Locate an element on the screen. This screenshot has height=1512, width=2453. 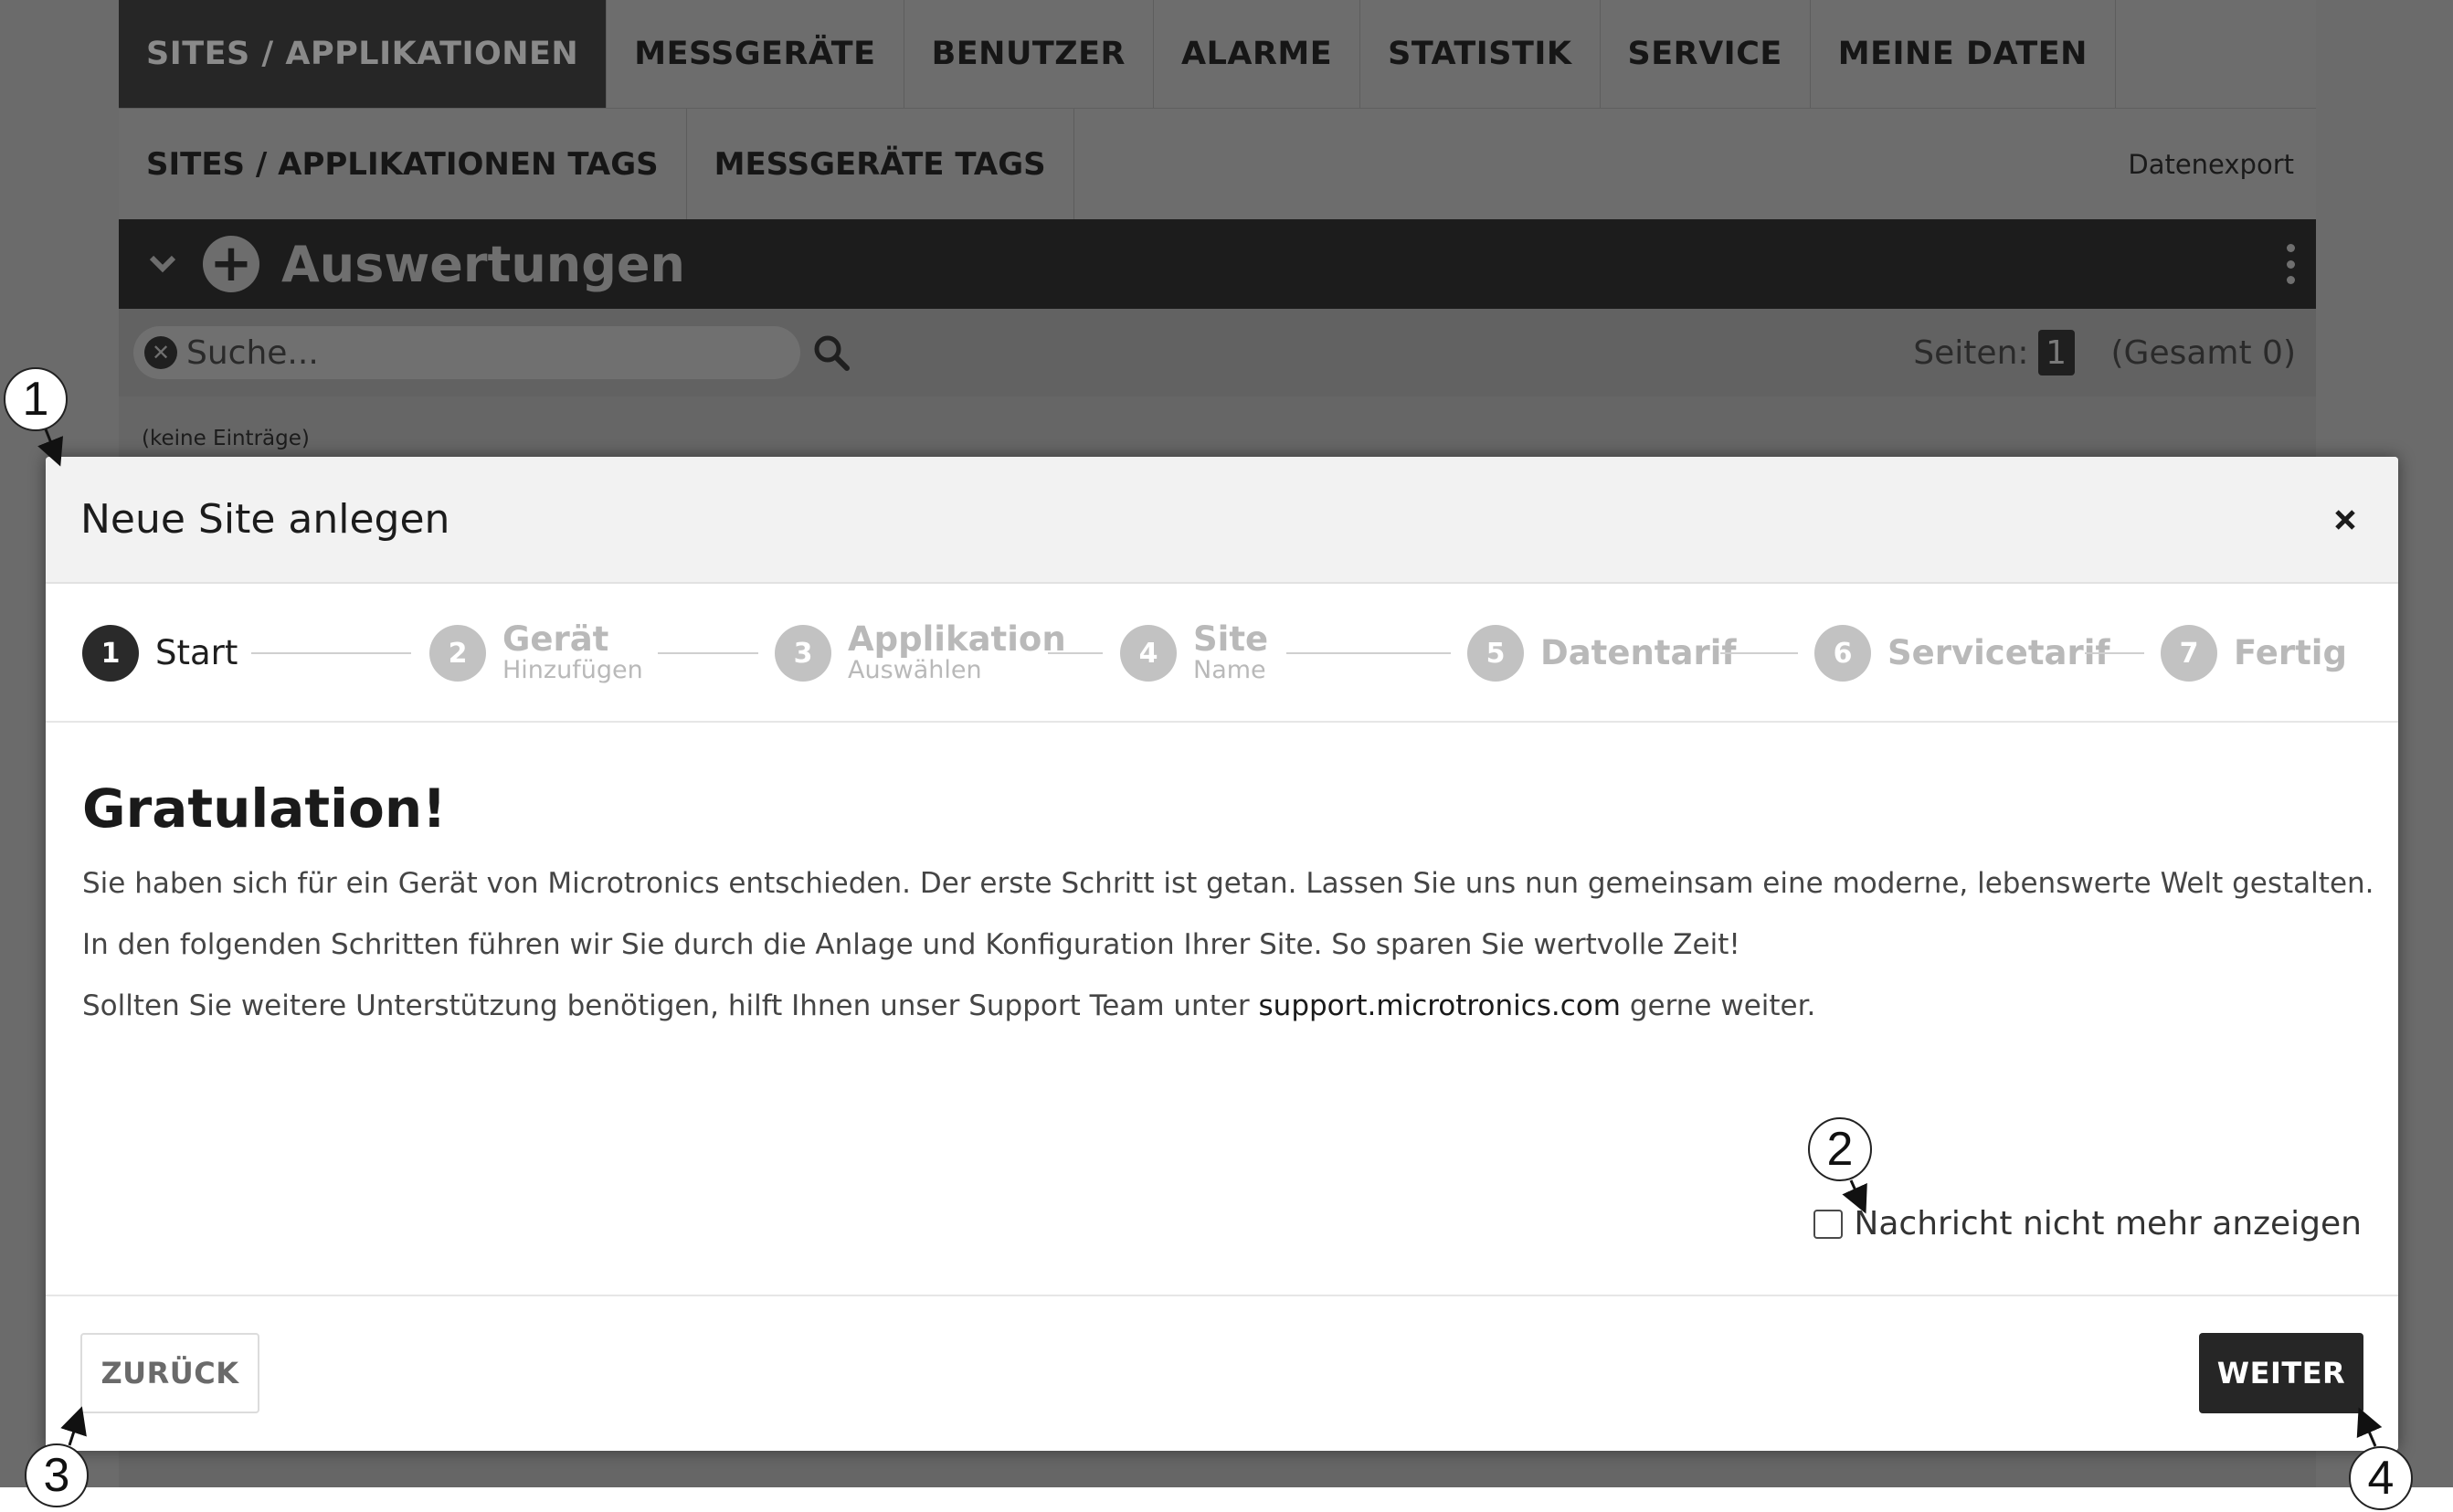
callout-1: 1 is located at coordinates (36, 399).